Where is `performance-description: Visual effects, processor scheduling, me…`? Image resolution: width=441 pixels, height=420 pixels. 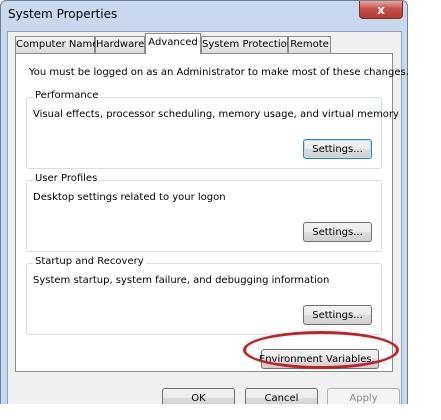
performance-description: Visual effects, processor scheduling, me… is located at coordinates (216, 114).